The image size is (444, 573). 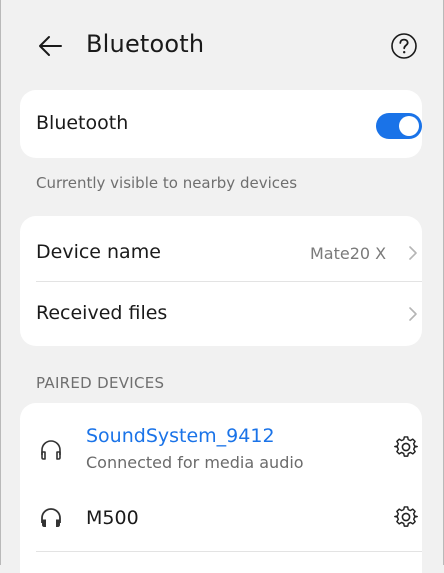 What do you see at coordinates (145, 44) in the screenshot?
I see `page-title: Bluetooth` at bounding box center [145, 44].